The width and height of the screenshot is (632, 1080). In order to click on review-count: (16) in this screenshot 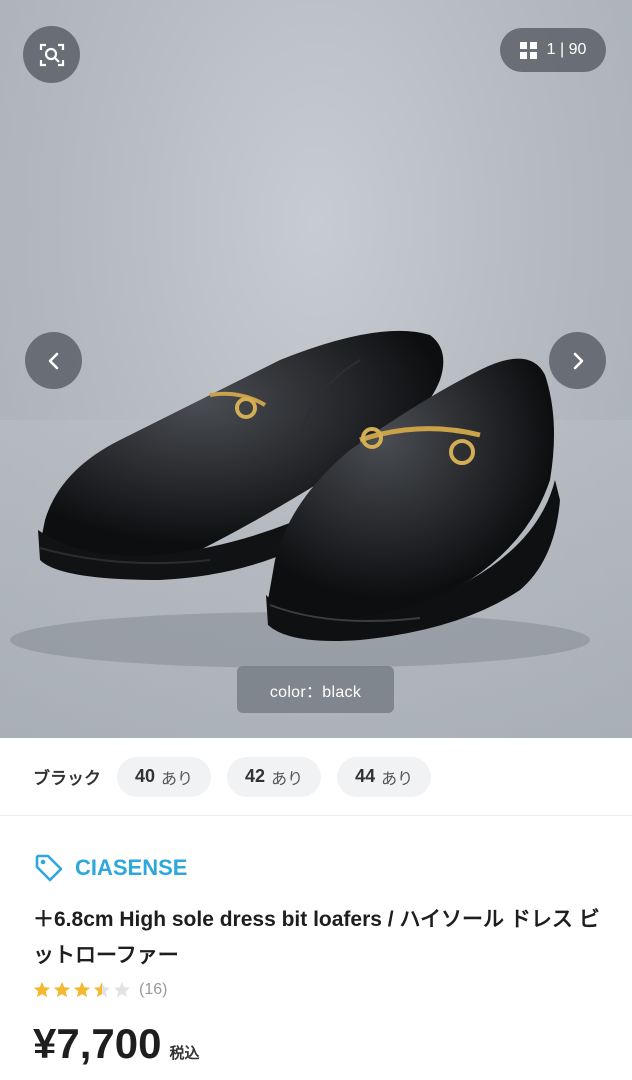, I will do `click(153, 989)`.